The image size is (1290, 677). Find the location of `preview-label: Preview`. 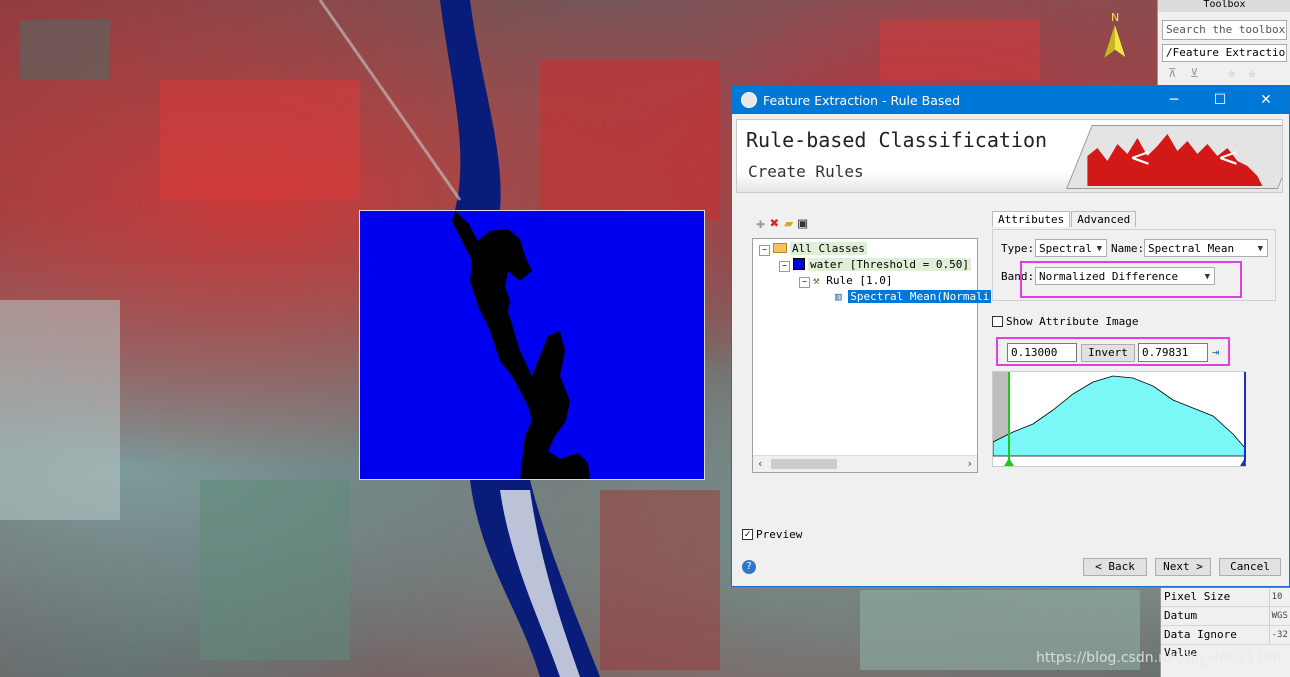

preview-label: Preview is located at coordinates (779, 534).